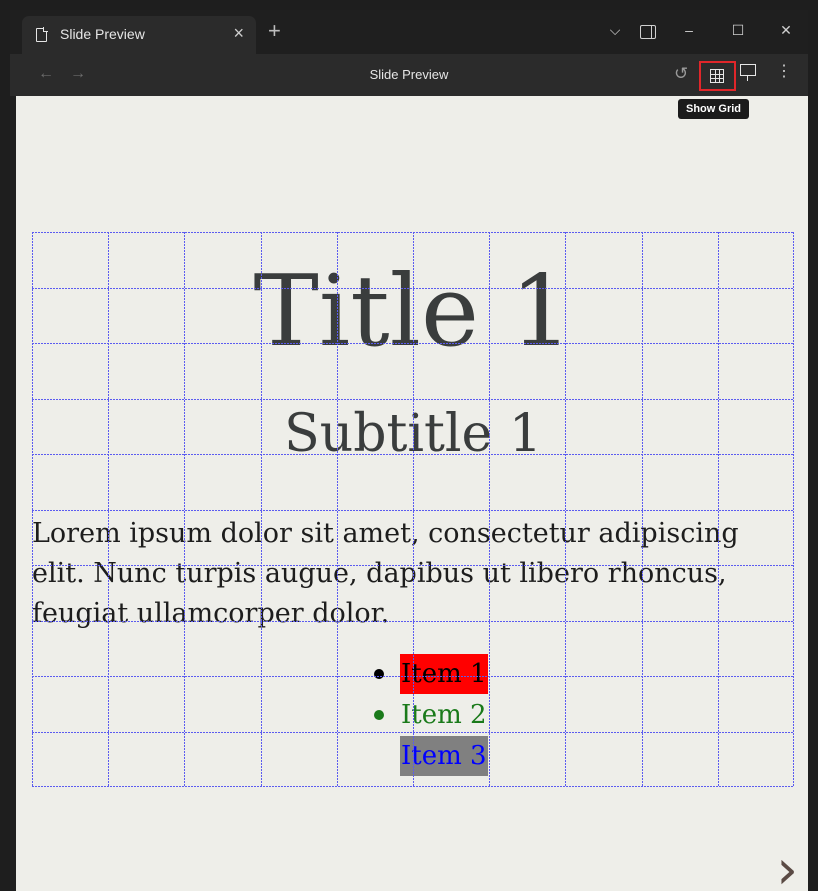 The image size is (818, 891). What do you see at coordinates (413, 434) in the screenshot?
I see `slide-subtitle: Subtitle 1` at bounding box center [413, 434].